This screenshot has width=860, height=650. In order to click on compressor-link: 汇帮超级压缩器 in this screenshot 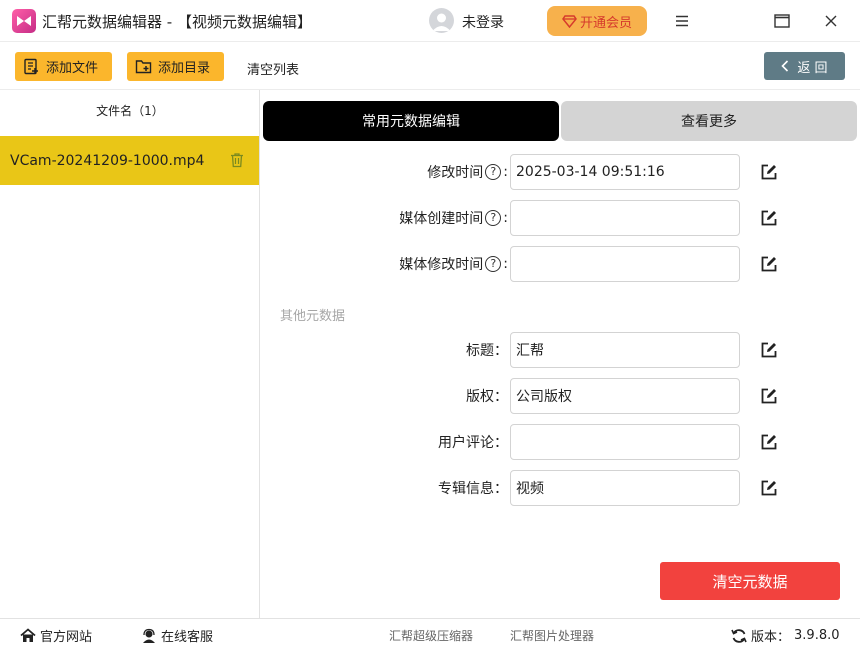, I will do `click(431, 635)`.